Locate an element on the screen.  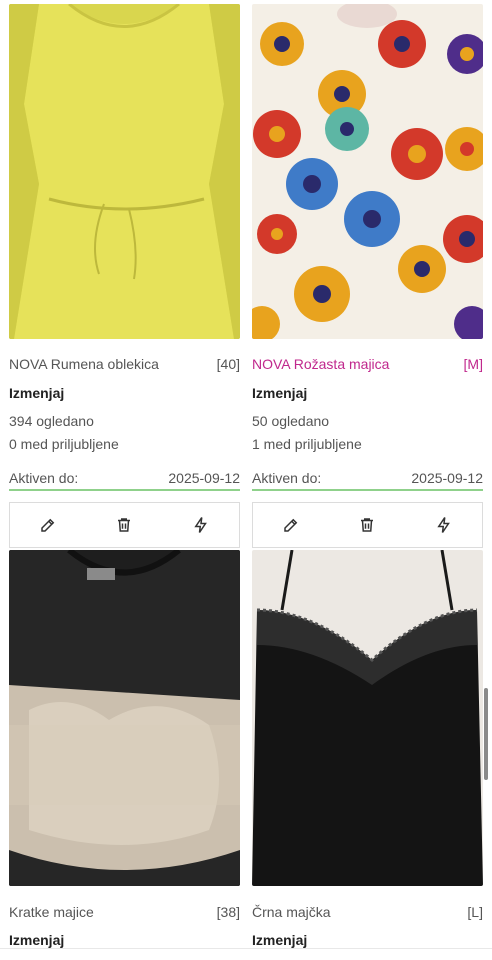
listing-size: [40] is located at coordinates (228, 364).